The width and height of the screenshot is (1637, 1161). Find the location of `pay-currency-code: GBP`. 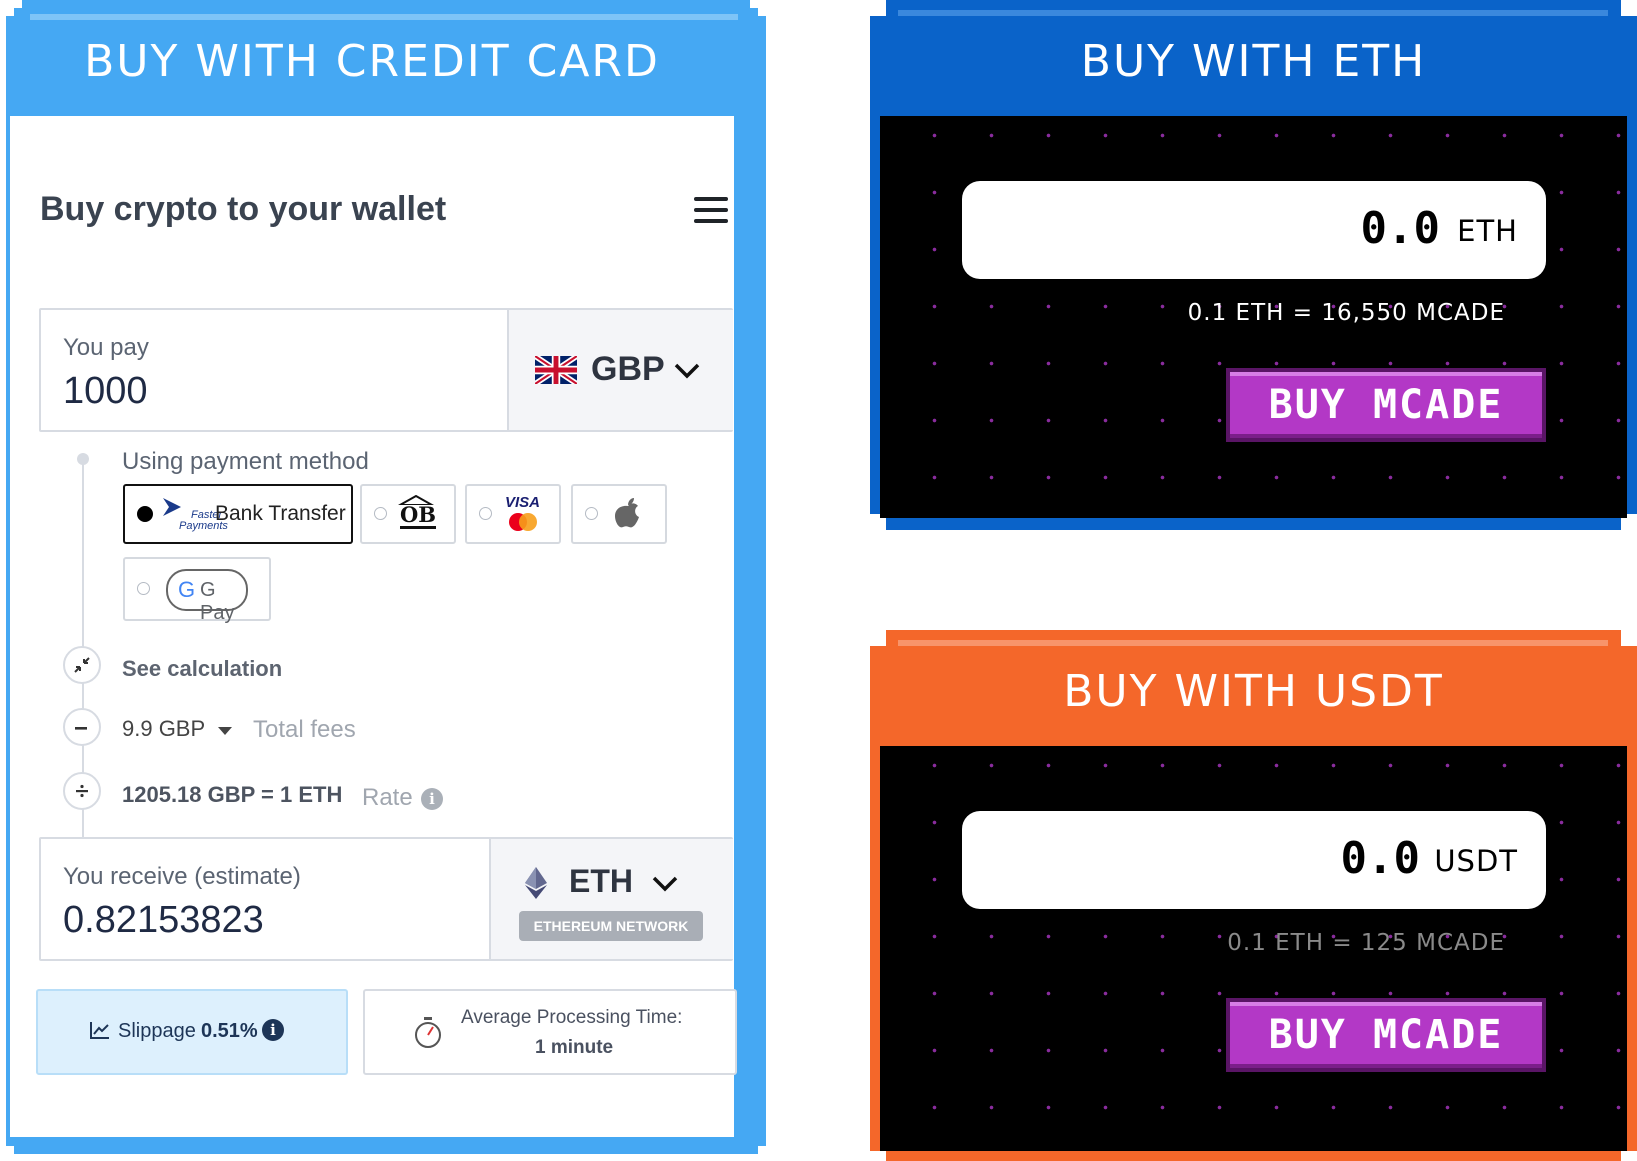

pay-currency-code: GBP is located at coordinates (628, 369).